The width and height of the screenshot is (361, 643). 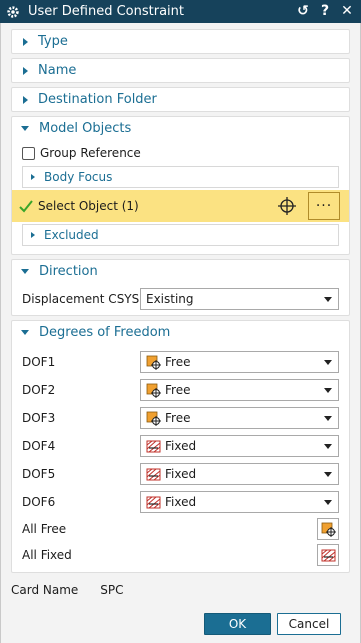 I want to click on section-name-header: Name, so click(x=180, y=70).